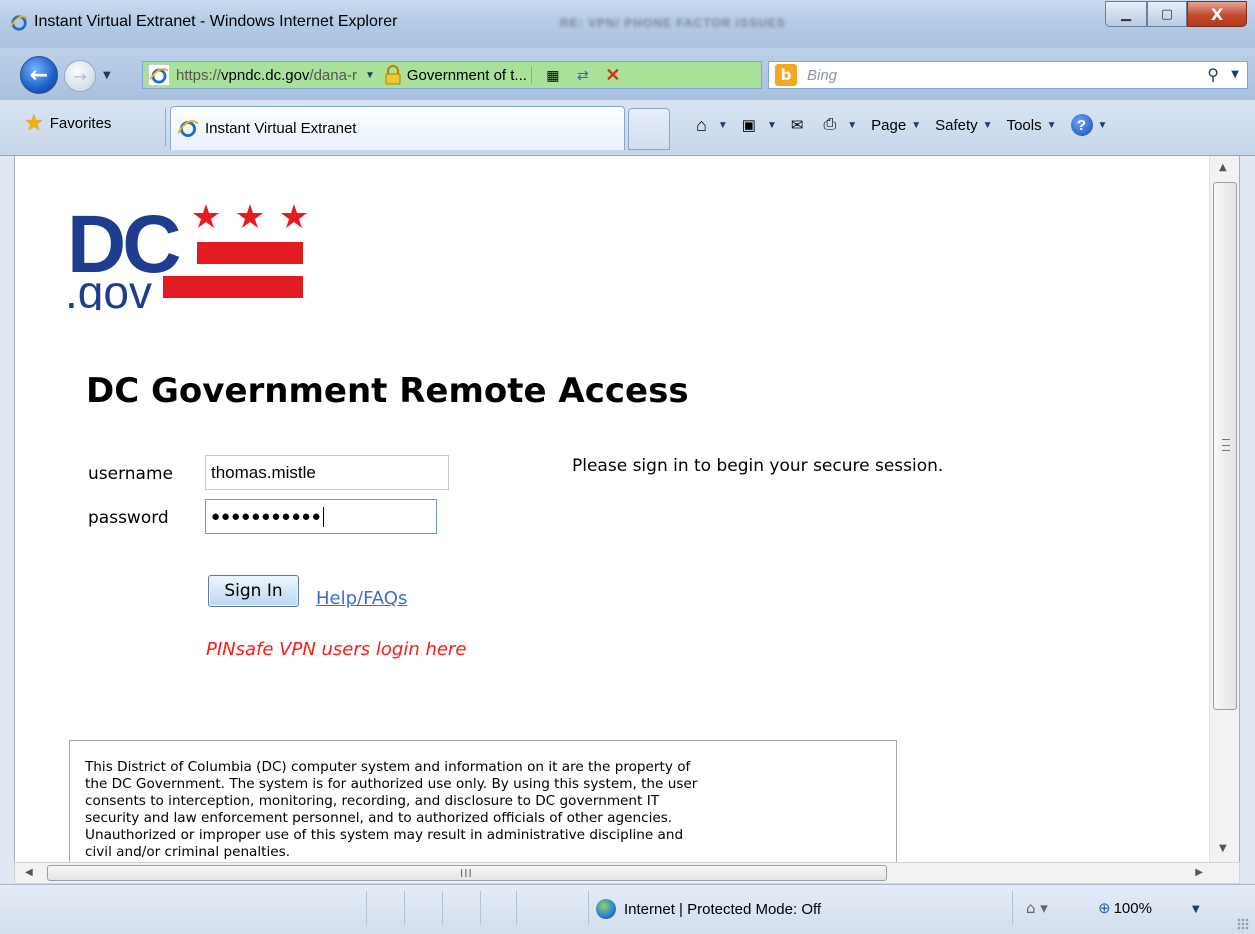 This screenshot has height=934, width=1255. I want to click on zoom-level: 100%, so click(1132, 908).